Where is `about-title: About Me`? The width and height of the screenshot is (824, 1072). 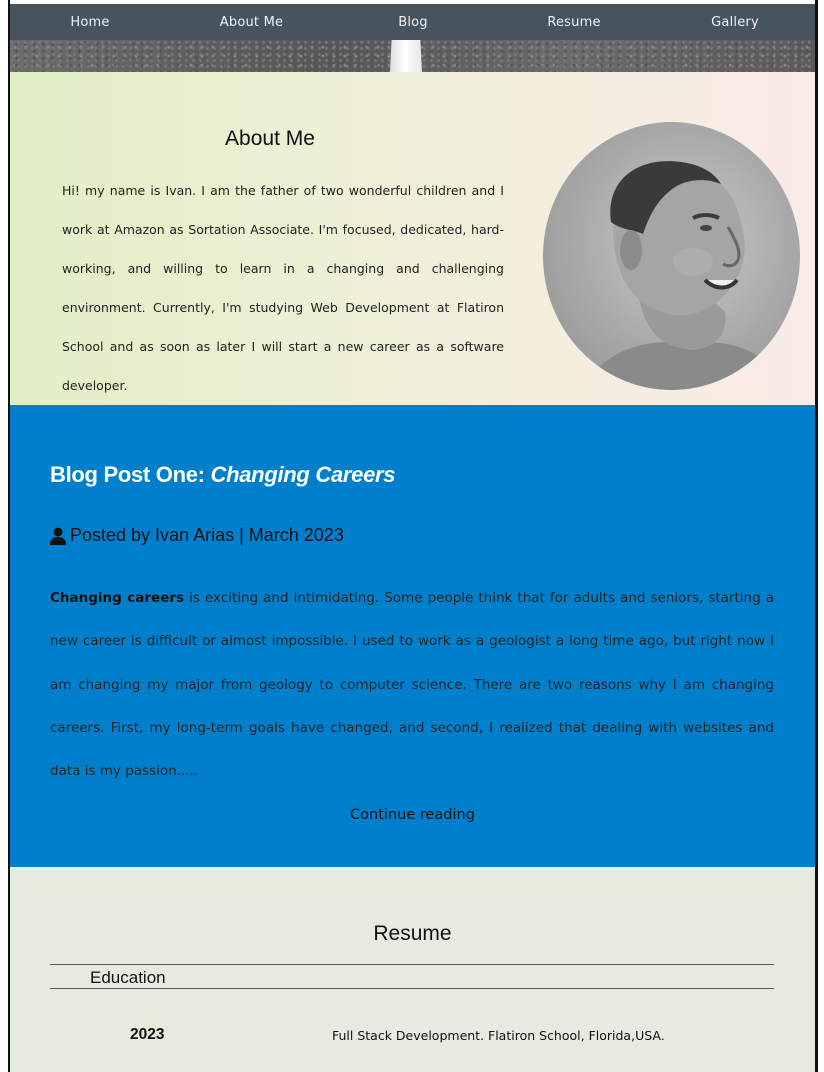
about-title: About Me is located at coordinates (270, 138).